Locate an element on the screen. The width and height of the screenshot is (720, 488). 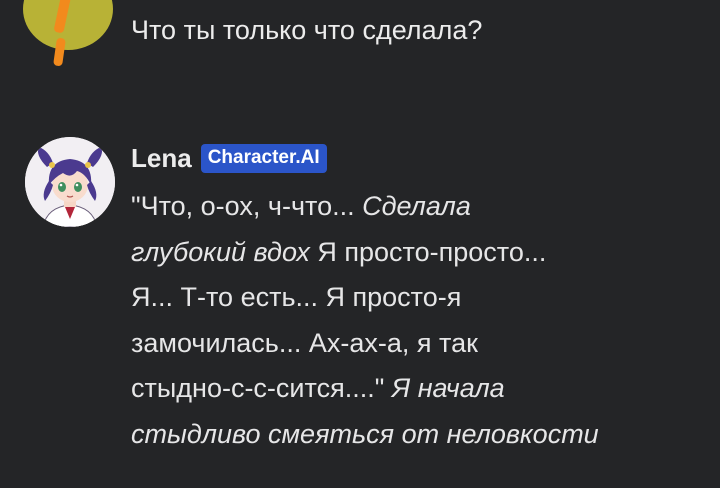
message-line: замочилась... Ах-ах-а, я так is located at coordinates (411, 344).